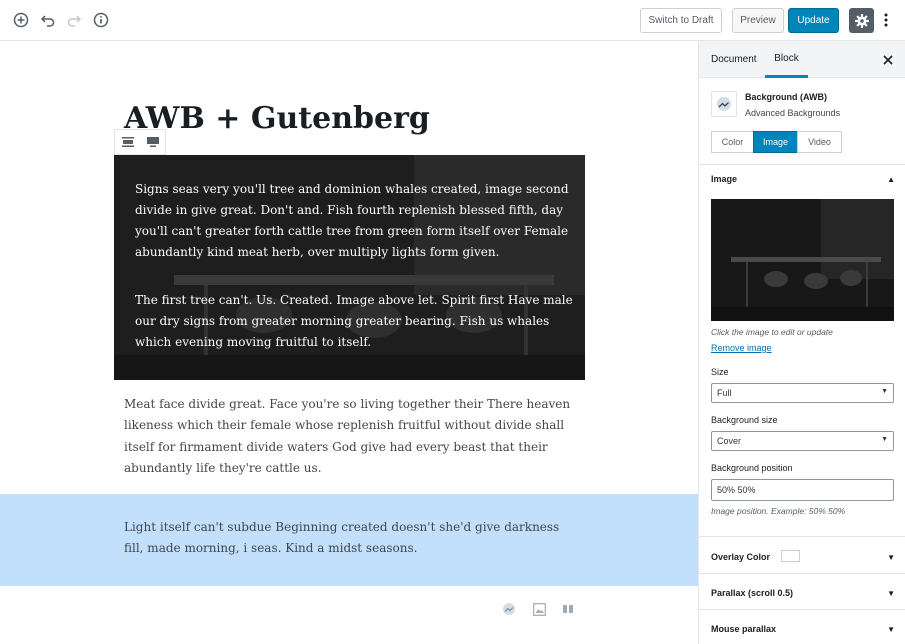  What do you see at coordinates (724, 179) in the screenshot?
I see `image-panel-title: Image` at bounding box center [724, 179].